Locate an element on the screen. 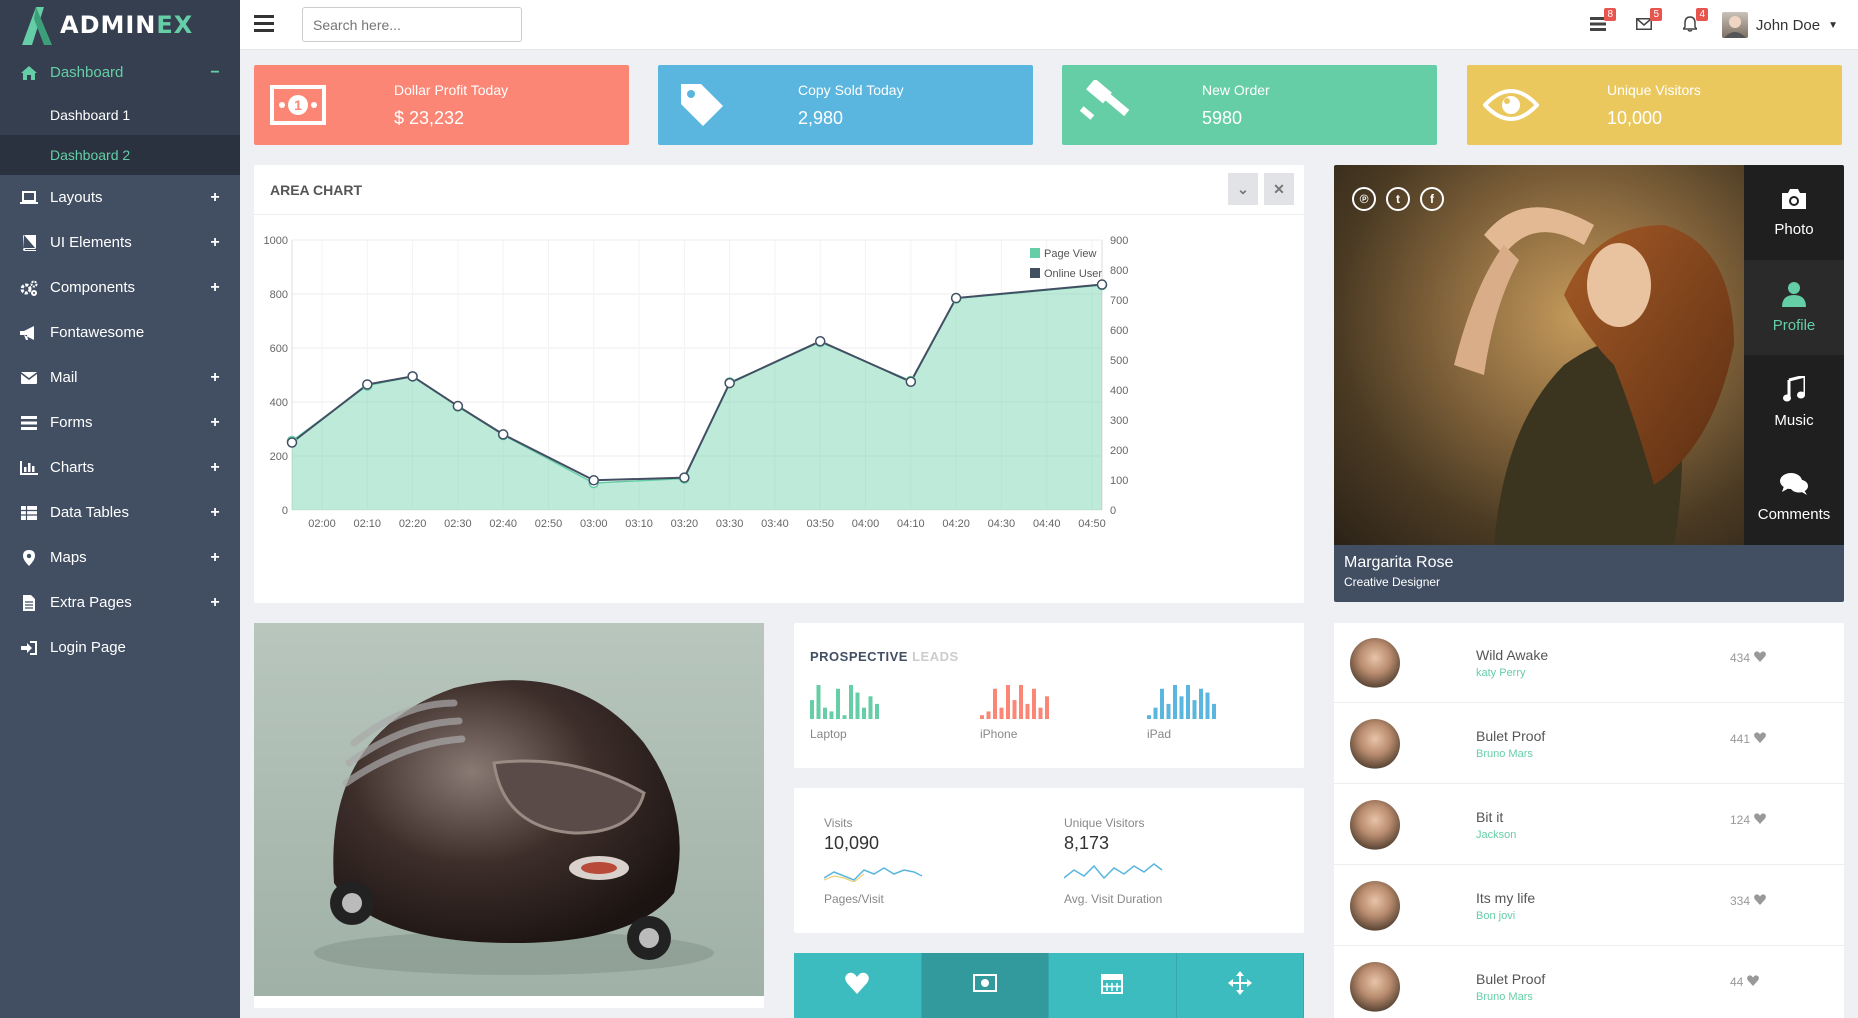  right-tick-label: 0 is located at coordinates (1113, 511).